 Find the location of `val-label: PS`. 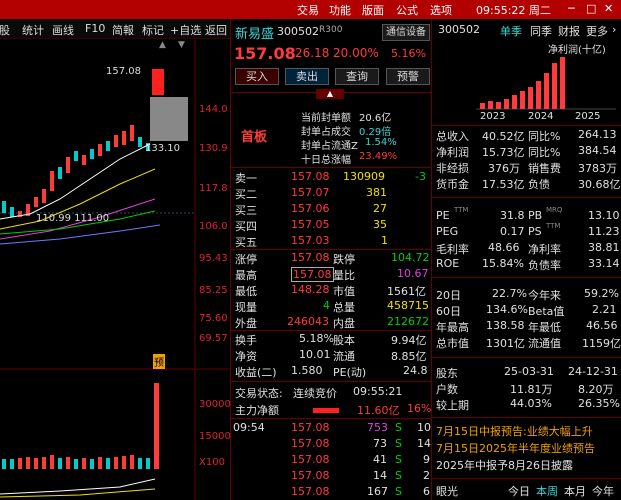

val-label: PS is located at coordinates (535, 231).